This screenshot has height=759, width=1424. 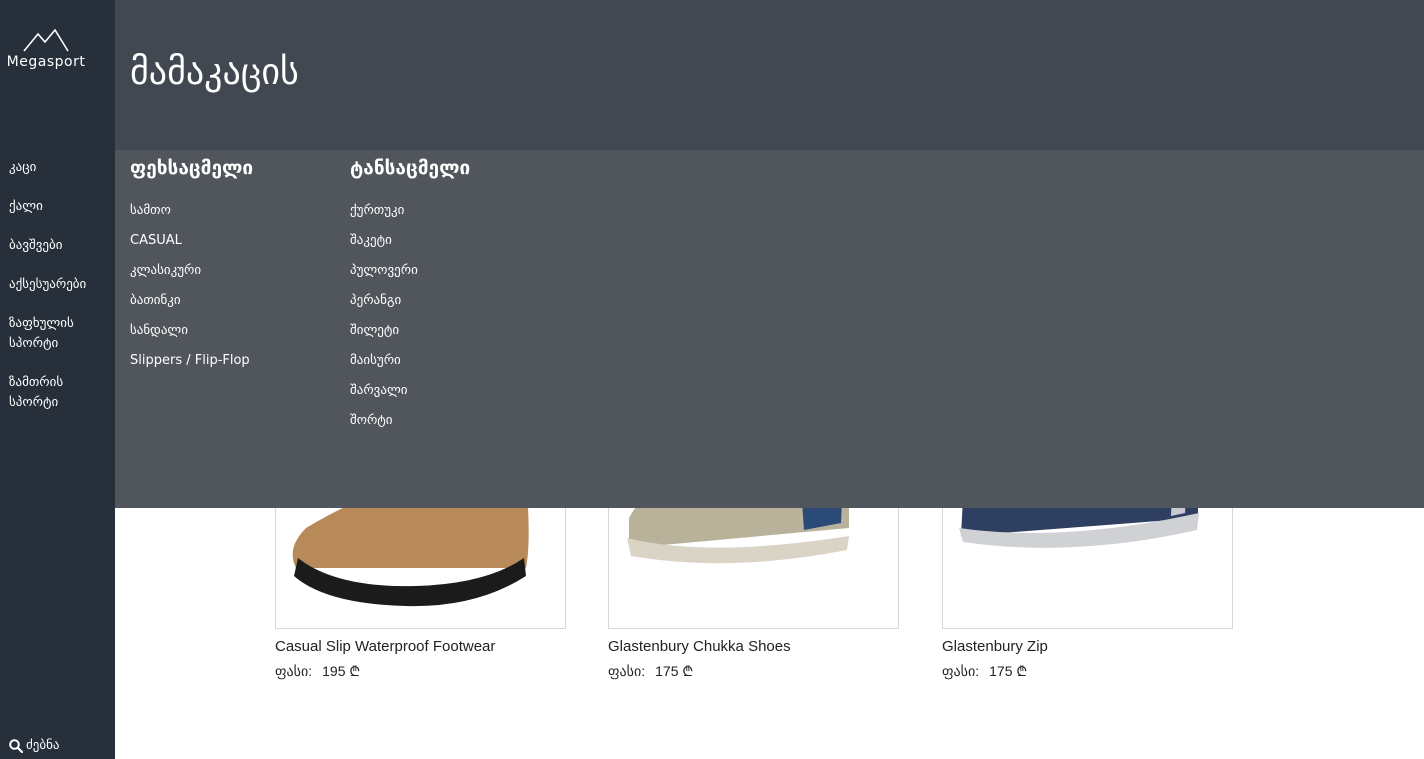 What do you see at coordinates (191, 168) in the screenshot?
I see `menu-heading: ფეხსაცმელი` at bounding box center [191, 168].